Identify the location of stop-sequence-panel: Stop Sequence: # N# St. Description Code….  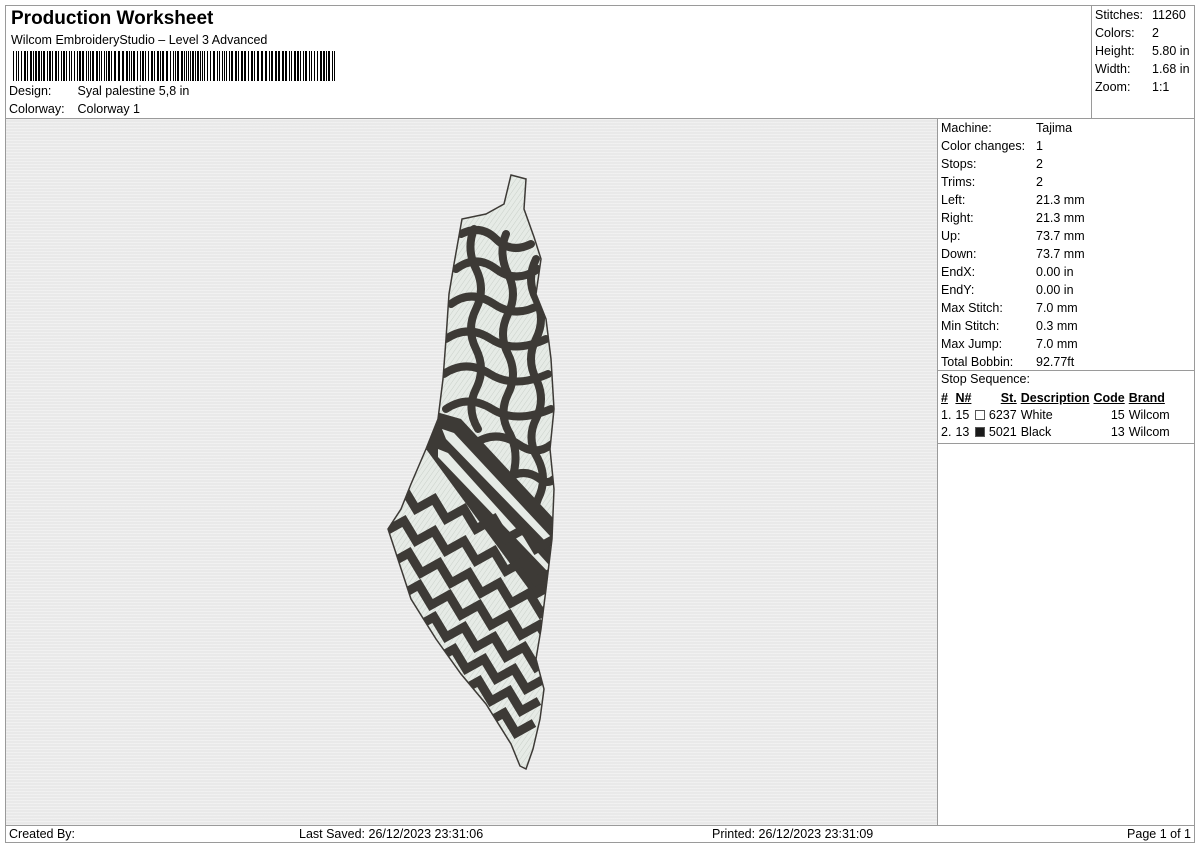
(1066, 407).